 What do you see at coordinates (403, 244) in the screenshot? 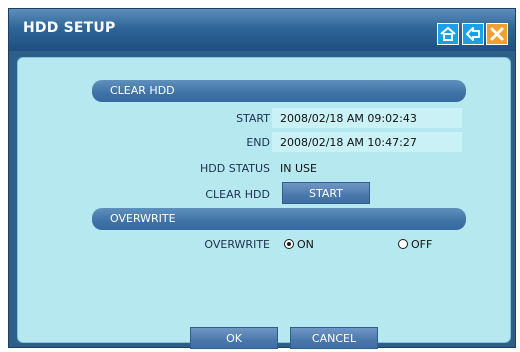
I see `overwrite-off-radio` at bounding box center [403, 244].